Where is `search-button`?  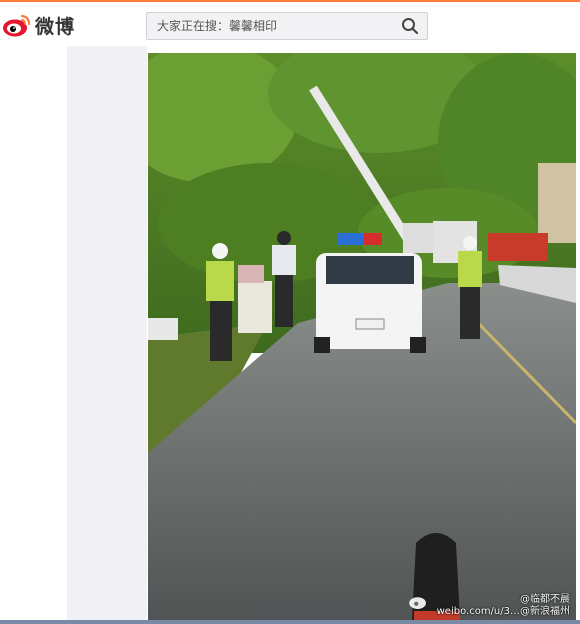
search-button is located at coordinates (410, 26).